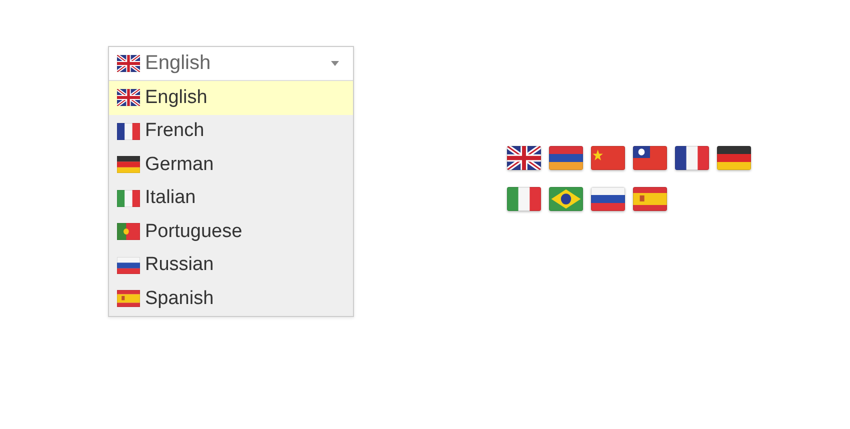  What do you see at coordinates (231, 198) in the screenshot?
I see `language-option: Italian` at bounding box center [231, 198].